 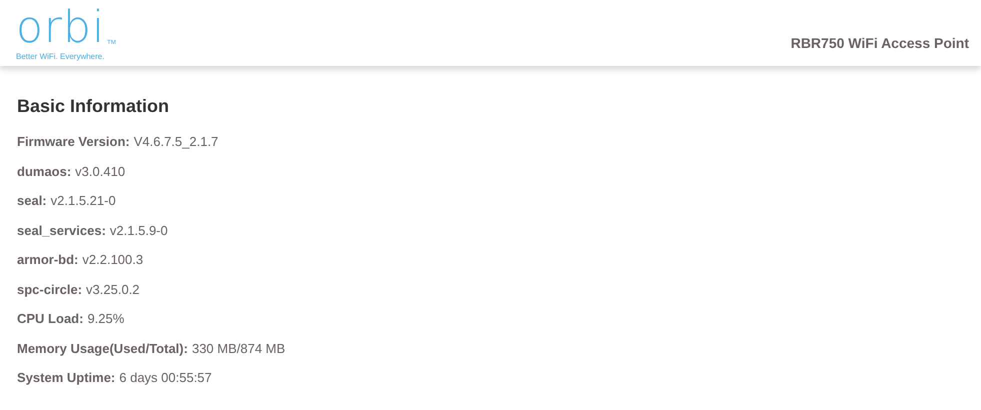 What do you see at coordinates (61, 28) in the screenshot?
I see `logo-wordmark: orbi` at bounding box center [61, 28].